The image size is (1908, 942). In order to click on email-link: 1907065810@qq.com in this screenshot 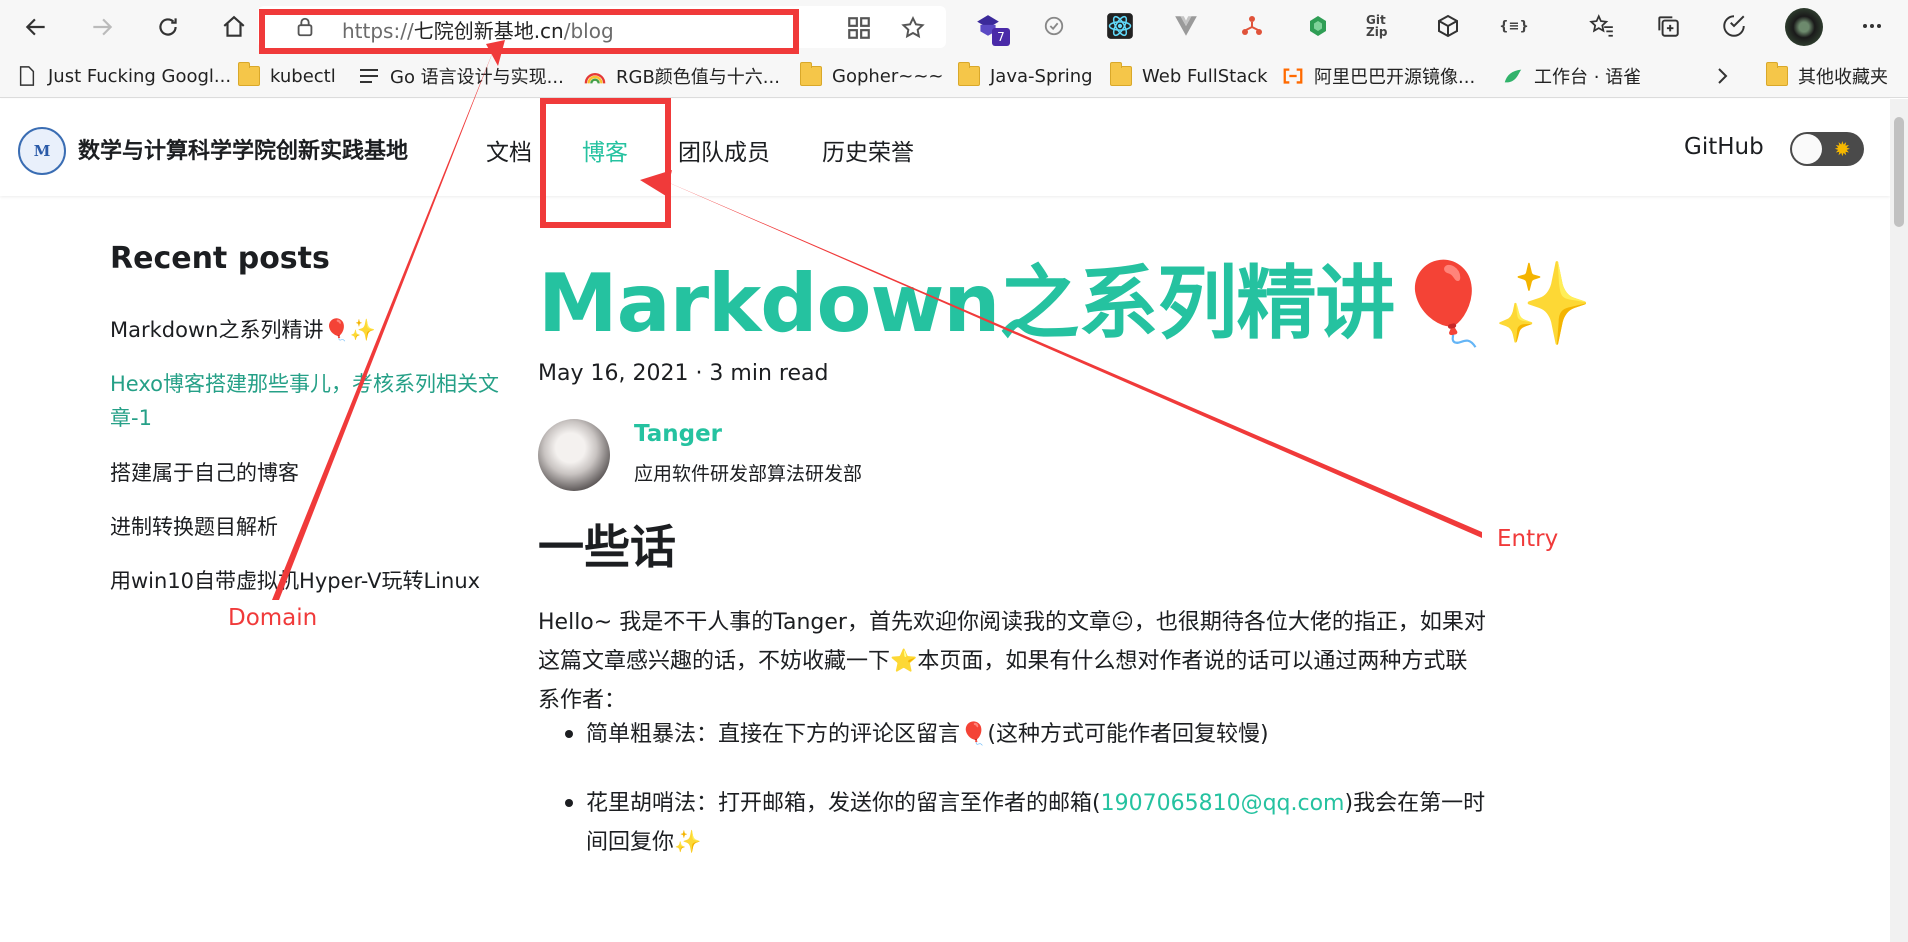, I will do `click(1223, 803)`.